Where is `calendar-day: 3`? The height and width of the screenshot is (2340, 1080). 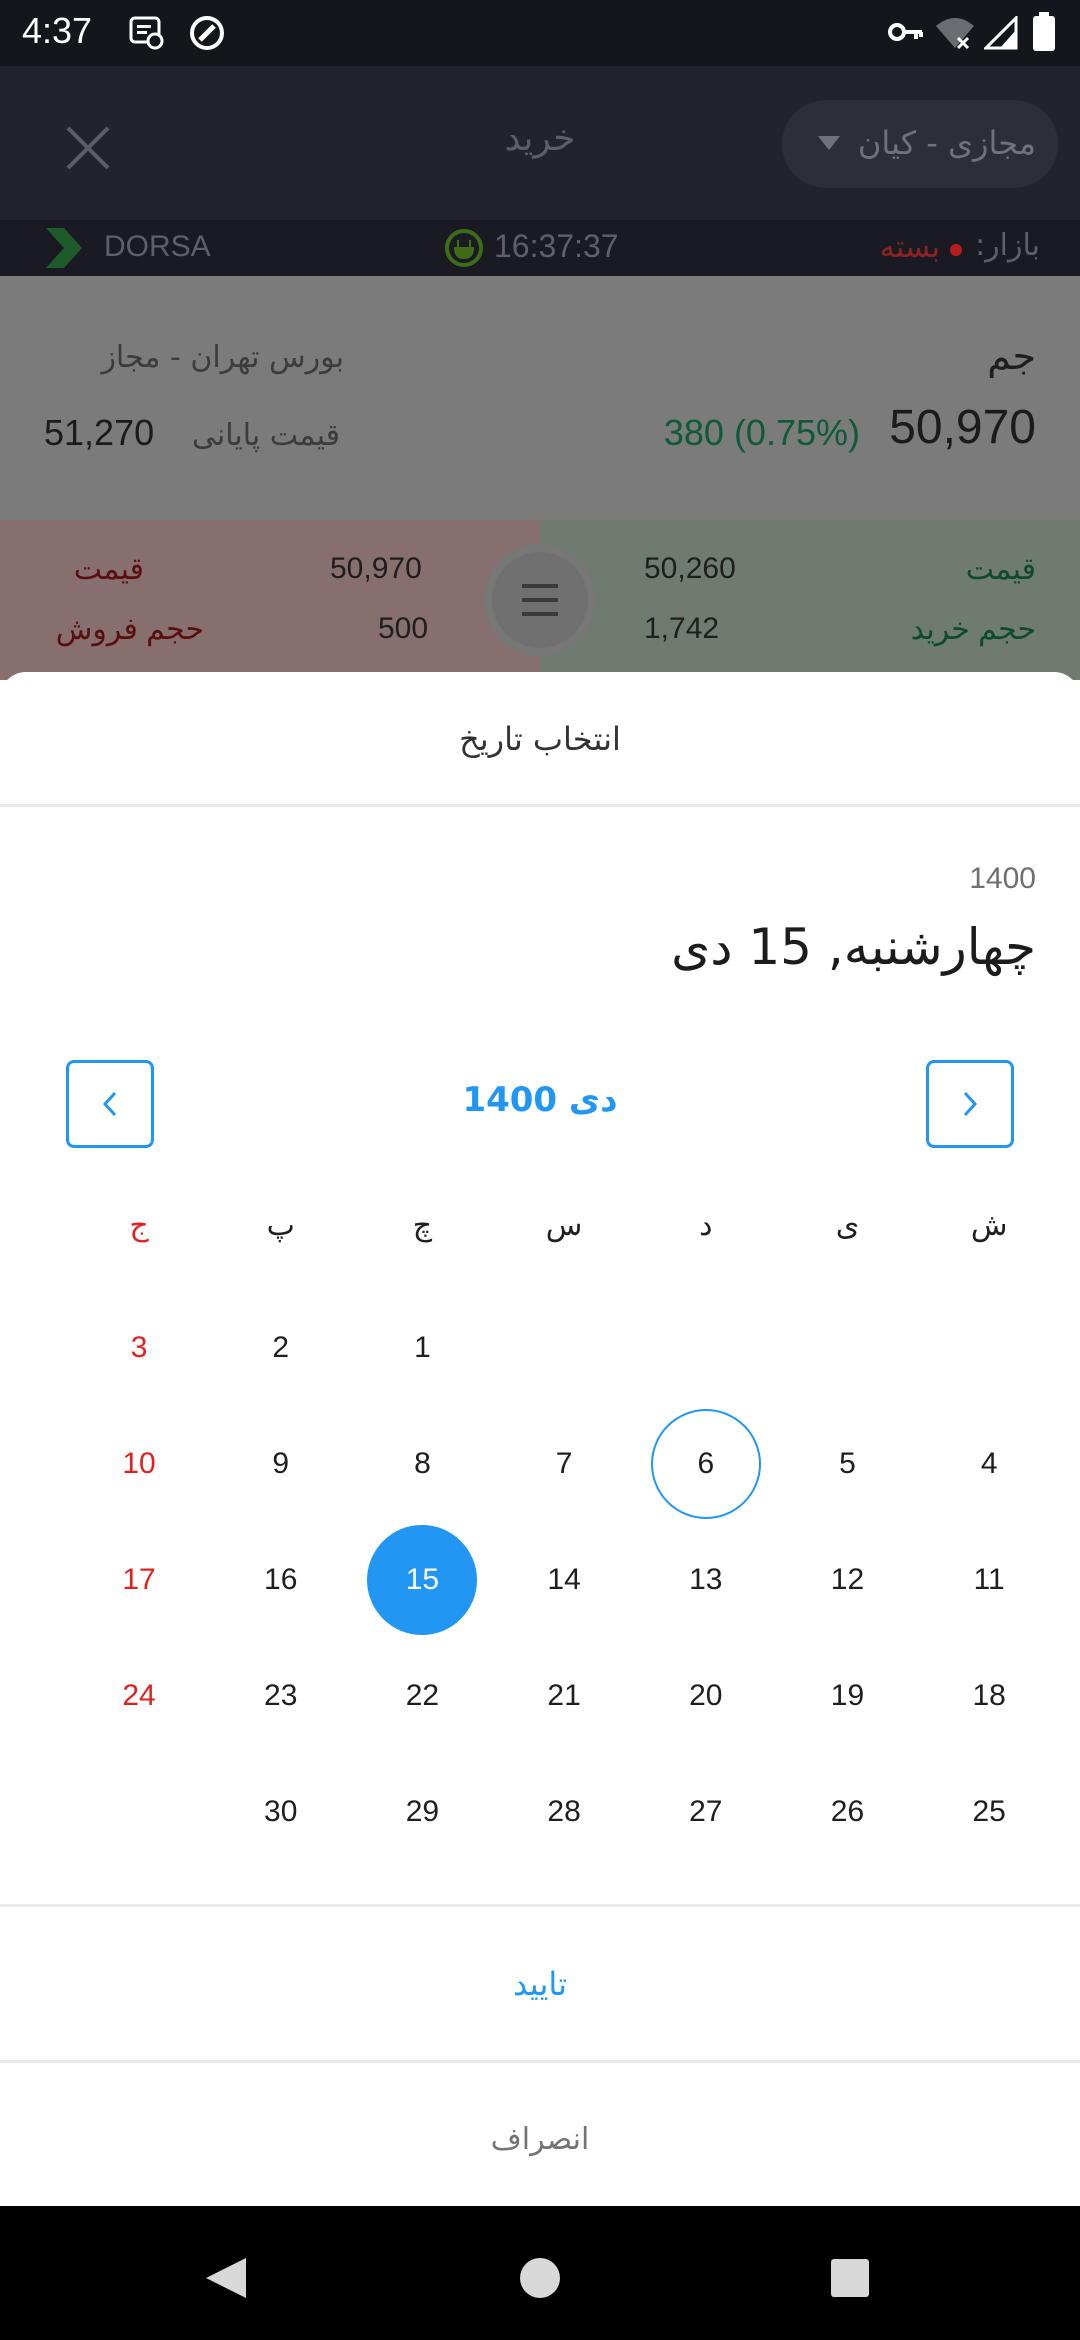 calendar-day: 3 is located at coordinates (139, 1348).